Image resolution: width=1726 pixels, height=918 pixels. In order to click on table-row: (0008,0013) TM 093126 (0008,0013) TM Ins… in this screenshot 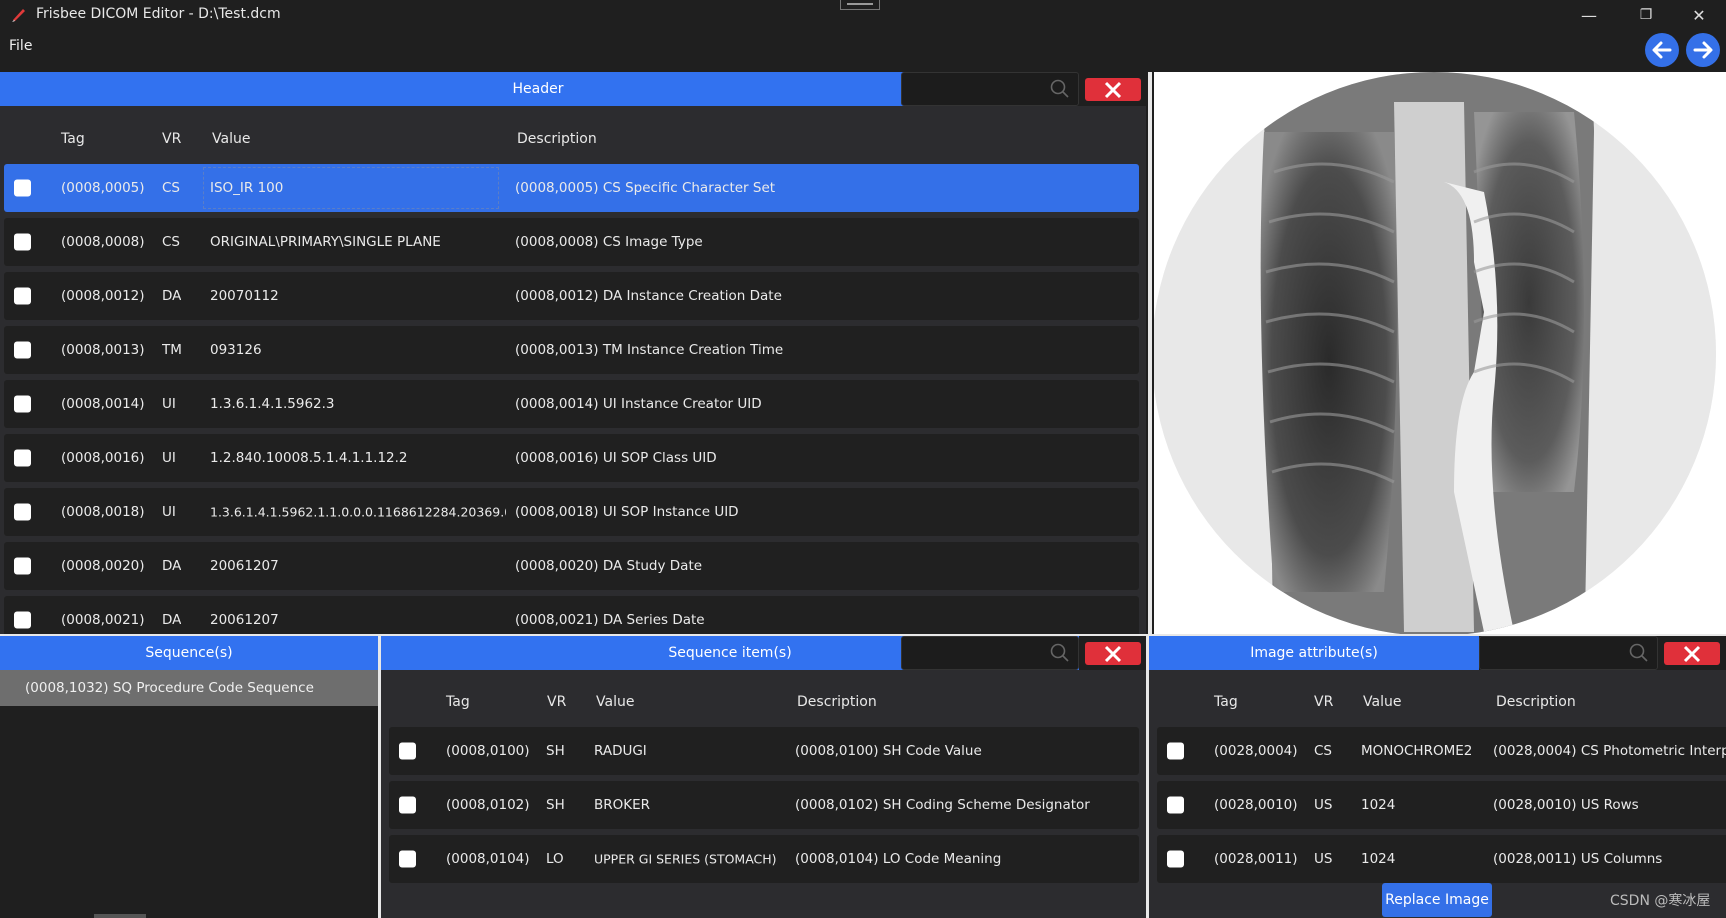, I will do `click(571, 350)`.